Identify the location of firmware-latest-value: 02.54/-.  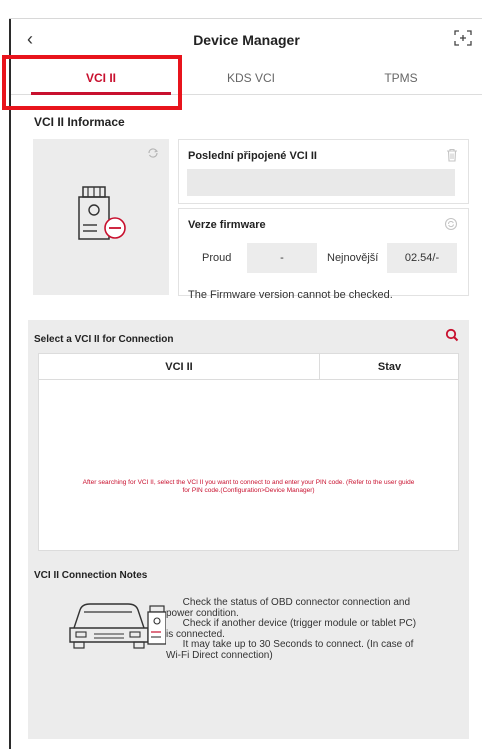
(422, 258).